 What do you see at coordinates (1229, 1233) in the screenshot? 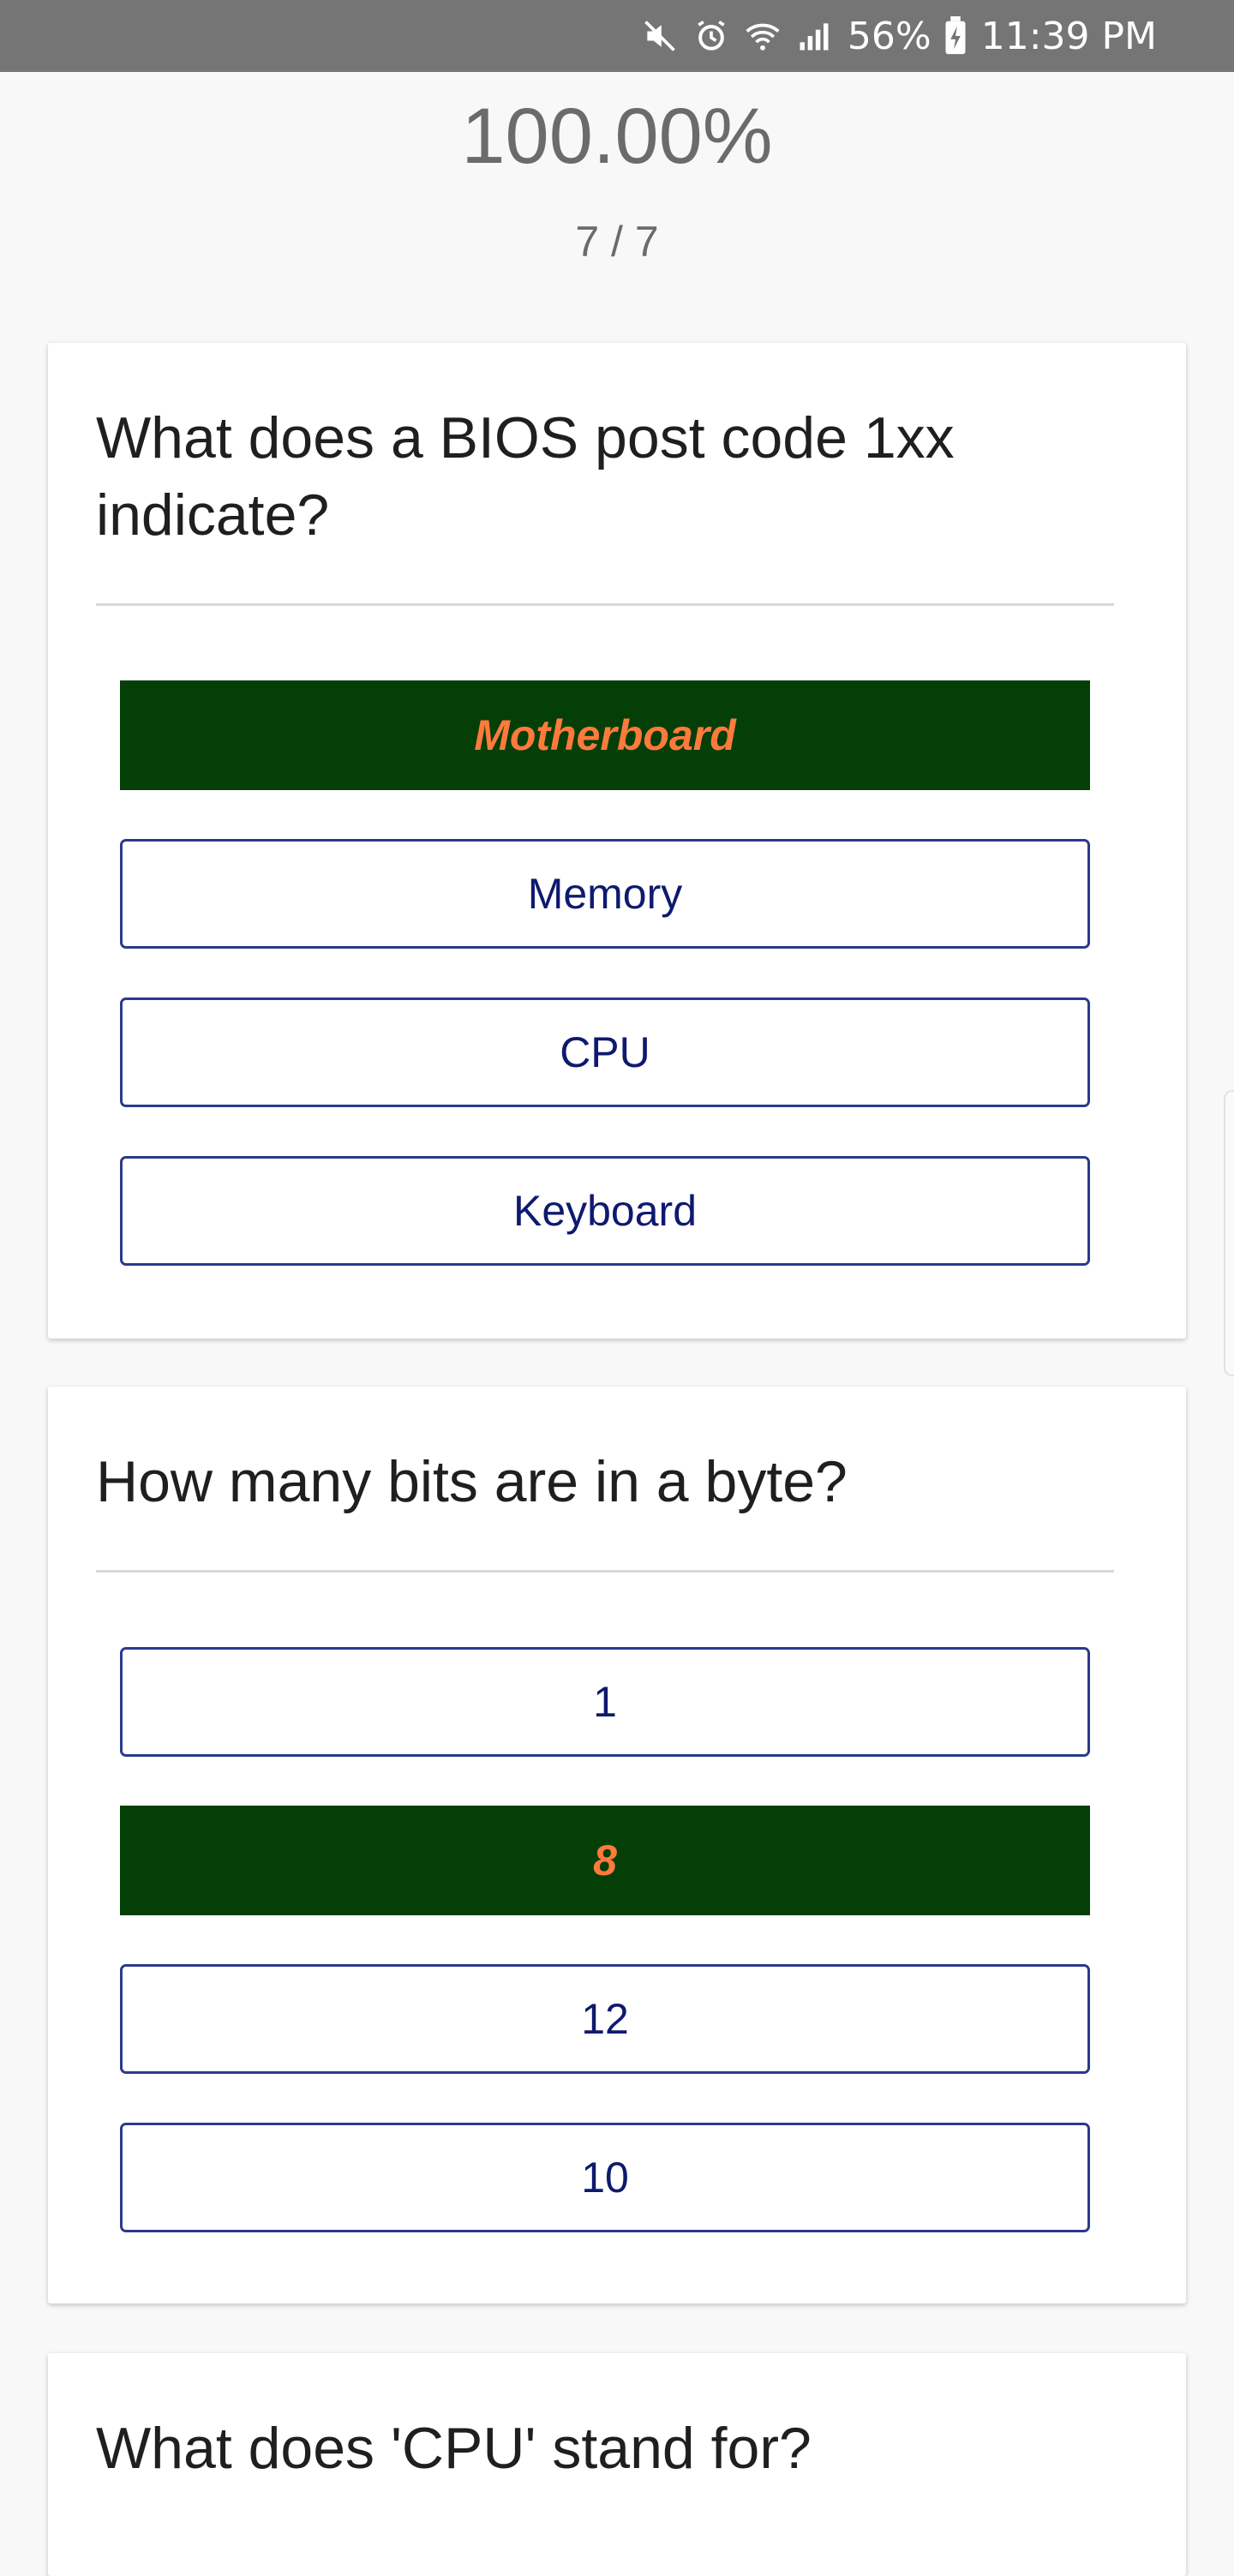
I see `edge-panel-handle` at bounding box center [1229, 1233].